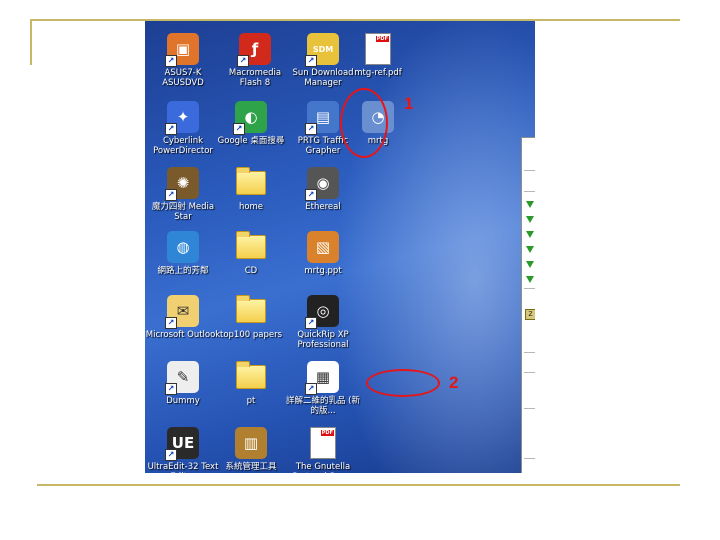 The image size is (720, 540). I want to click on application-icon: ◎ ↗, so click(322, 312).